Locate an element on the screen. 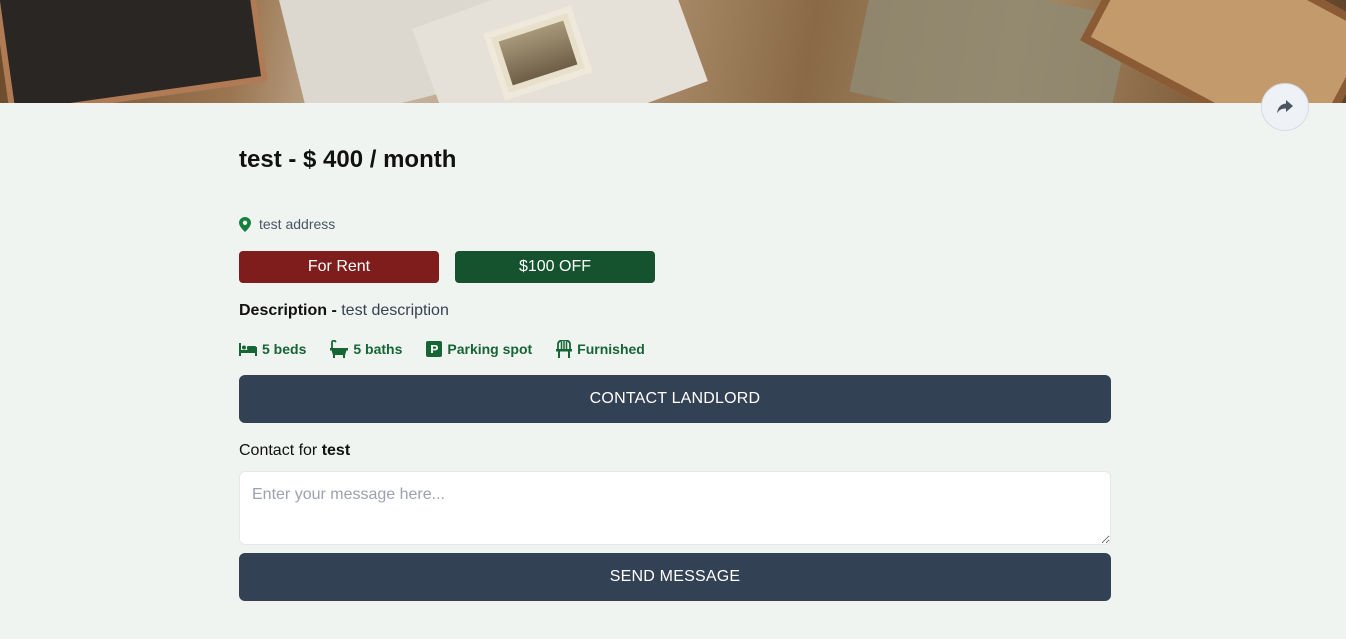  share-arrow-icon is located at coordinates (1285, 107).